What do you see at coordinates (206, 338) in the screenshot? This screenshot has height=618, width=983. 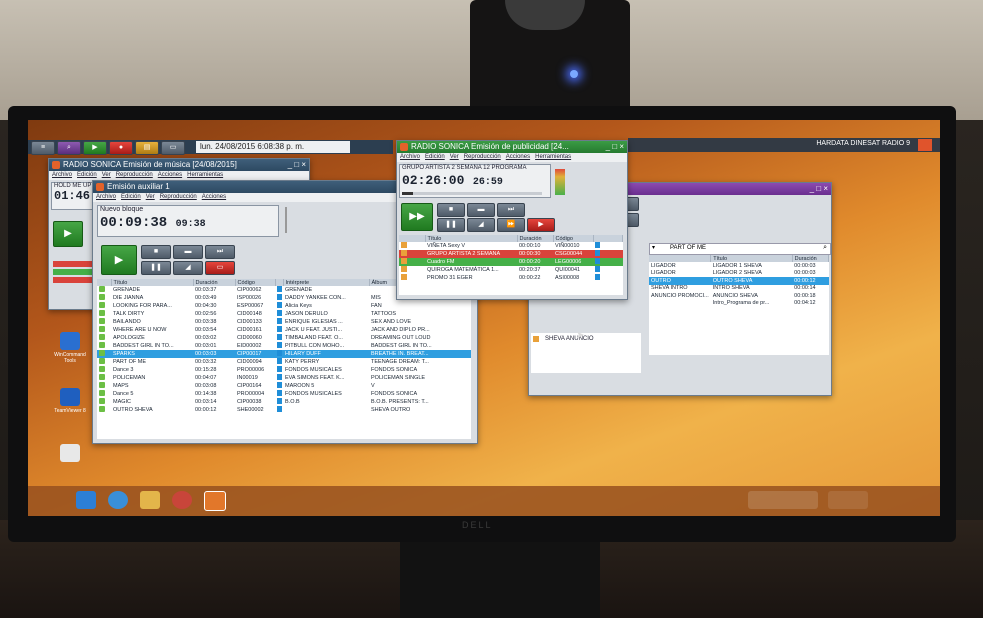 I see `cell-duration: 00:03:02` at bounding box center [206, 338].